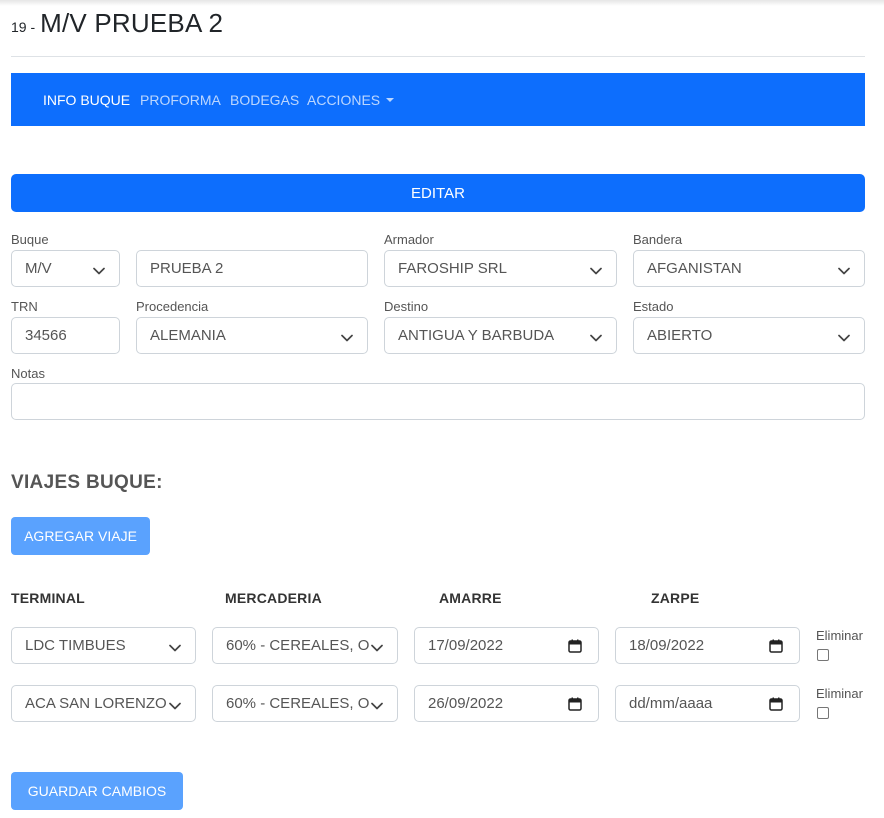 This screenshot has height=818, width=884. What do you see at coordinates (675, 598) in the screenshot?
I see `col-zarpe: ZARPE` at bounding box center [675, 598].